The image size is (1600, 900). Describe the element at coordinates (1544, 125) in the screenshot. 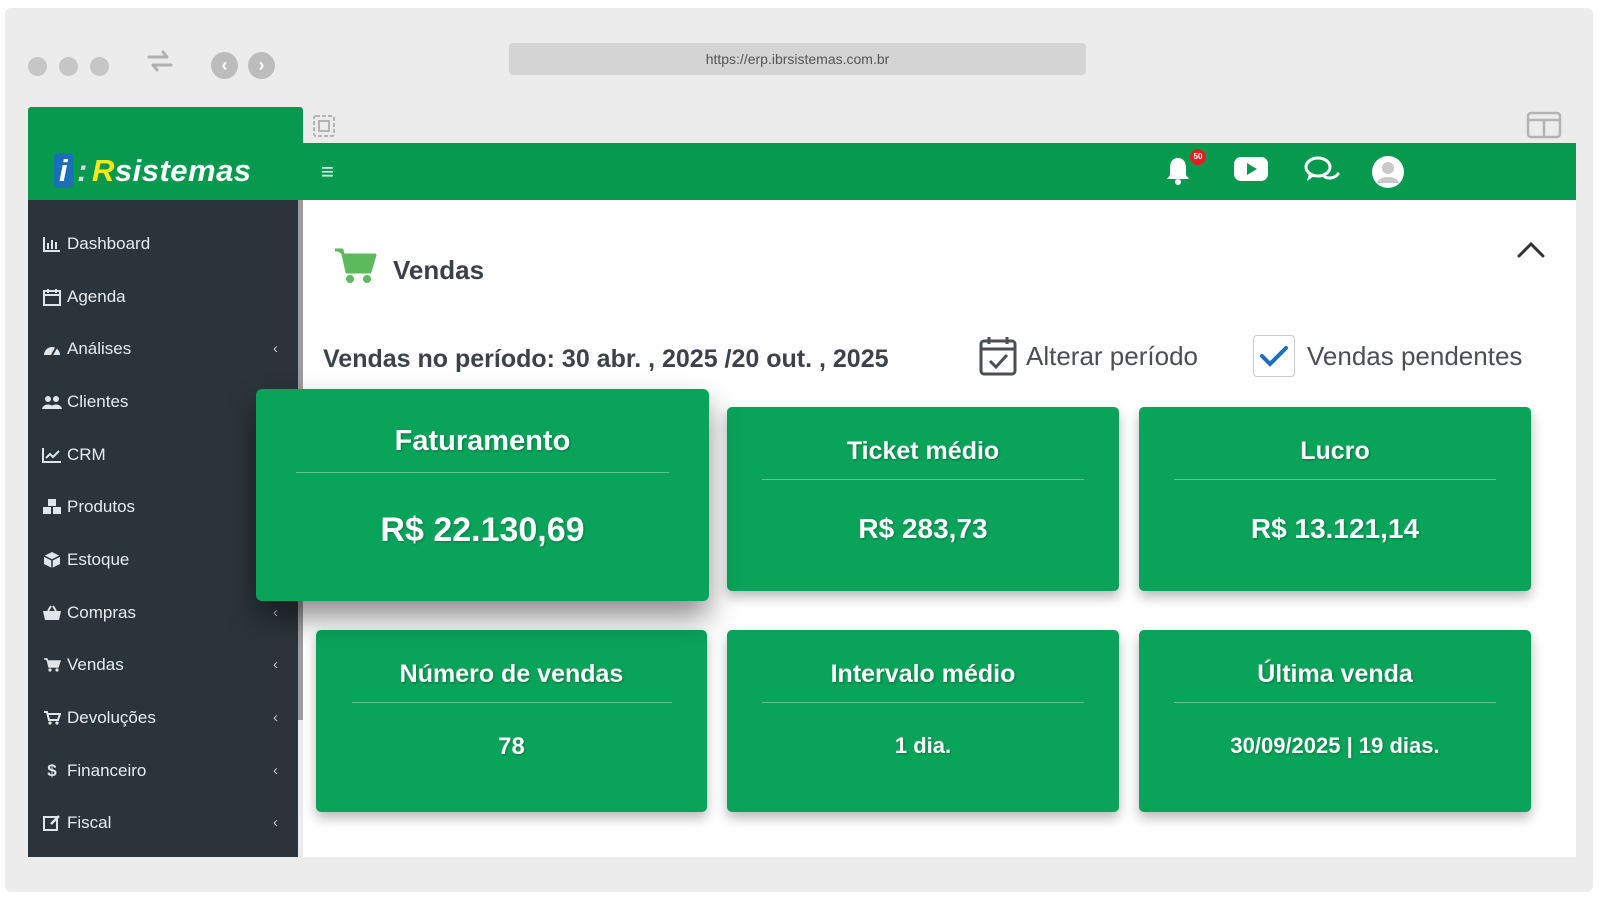

I see `layout-icon` at that location.